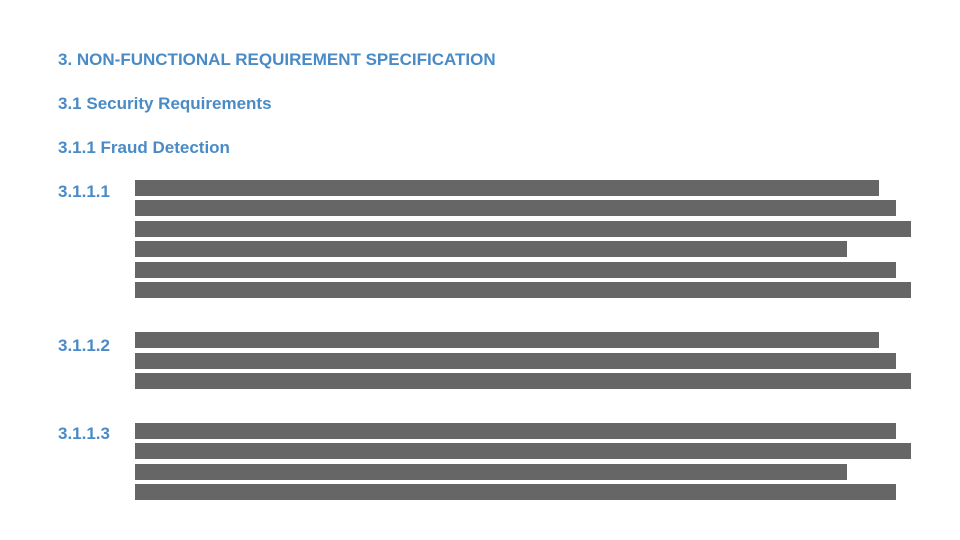 The height and width of the screenshot is (540, 960). I want to click on requirement-id: 3.1.1.1, so click(84, 191).